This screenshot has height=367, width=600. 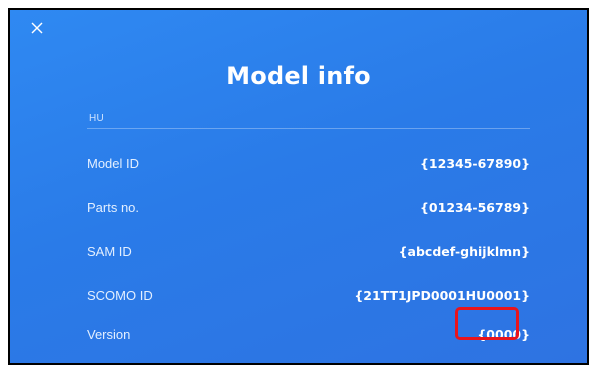 I want to click on row-label: Model ID, so click(x=113, y=163).